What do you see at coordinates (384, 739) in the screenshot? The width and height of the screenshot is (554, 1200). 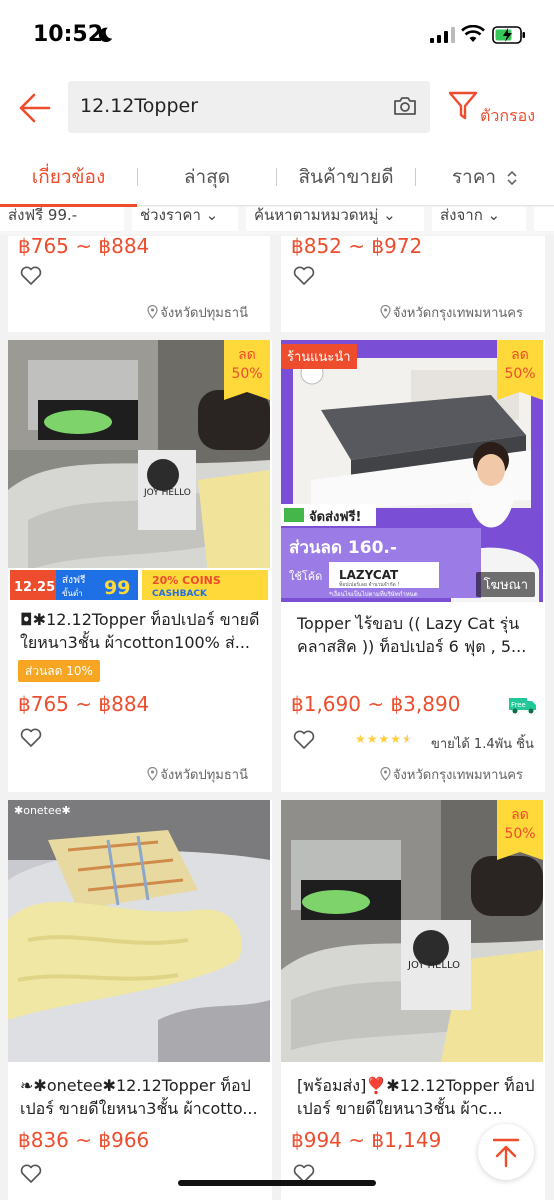 I see `rating-stars: ★★★★★★` at bounding box center [384, 739].